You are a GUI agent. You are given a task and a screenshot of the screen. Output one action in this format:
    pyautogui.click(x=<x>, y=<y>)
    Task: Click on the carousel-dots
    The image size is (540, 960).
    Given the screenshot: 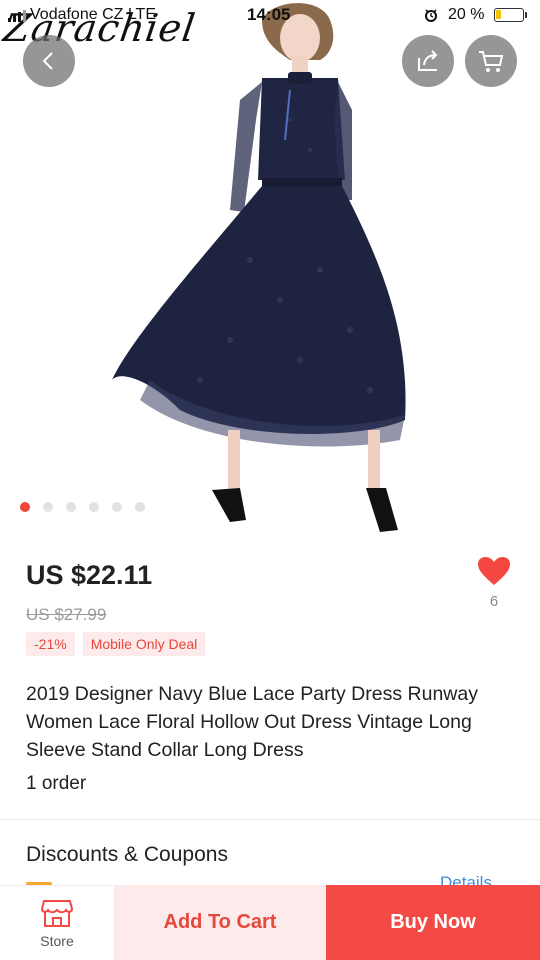 What is the action you would take?
    pyautogui.click(x=82, y=508)
    